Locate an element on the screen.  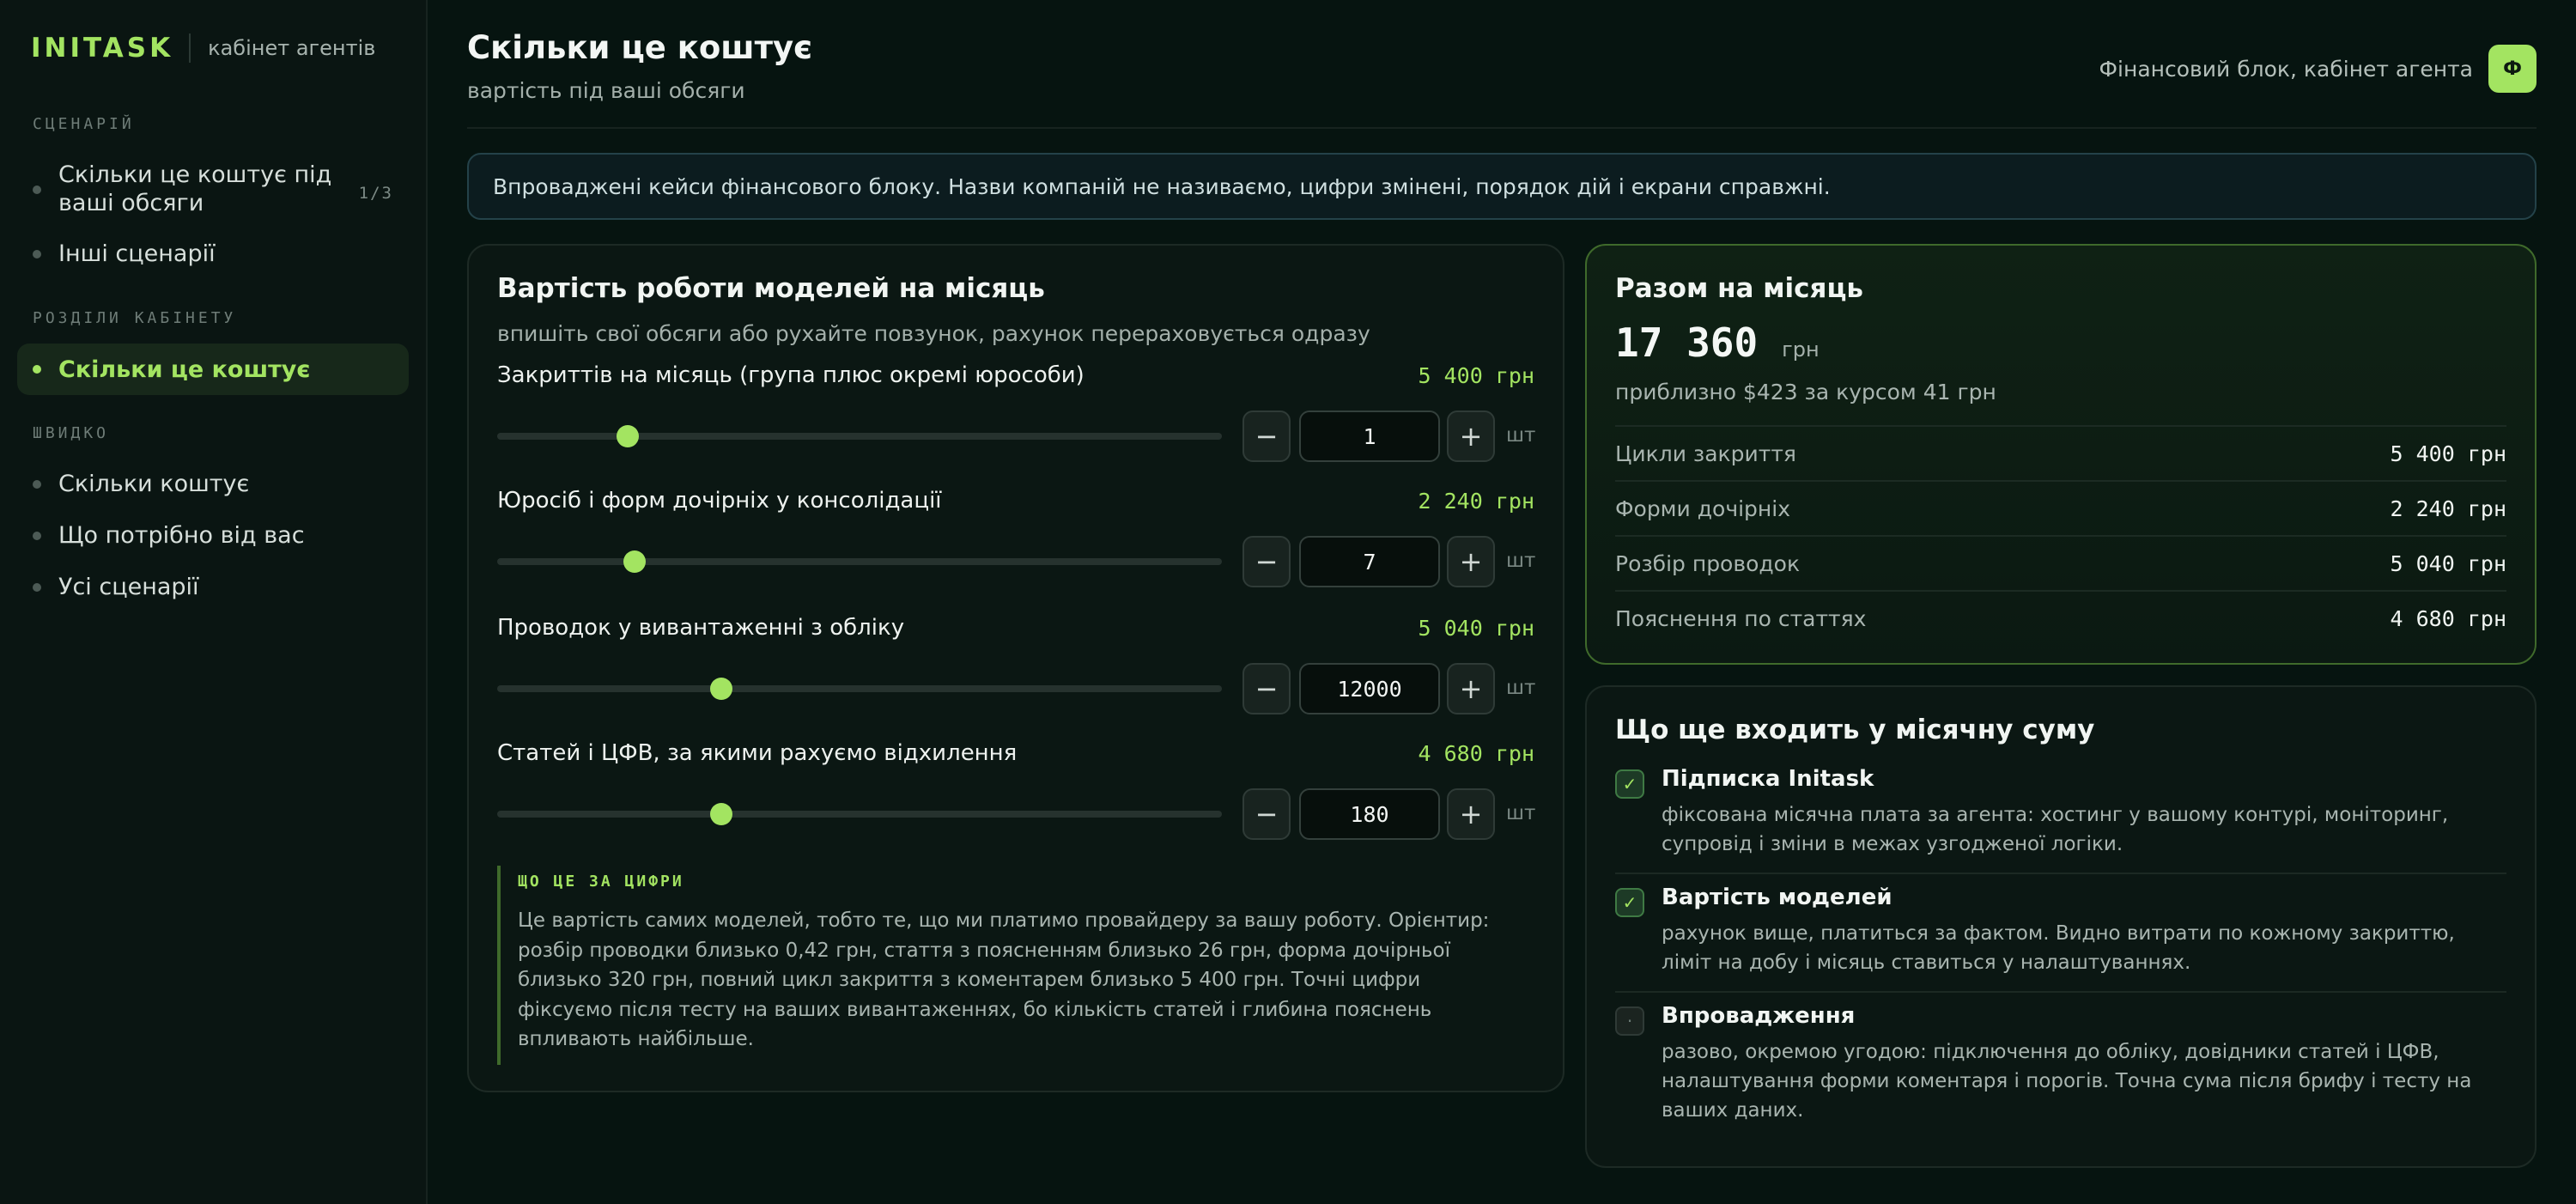
breakdown-row: Форми дочірніх 2 240 грн is located at coordinates (2060, 507).